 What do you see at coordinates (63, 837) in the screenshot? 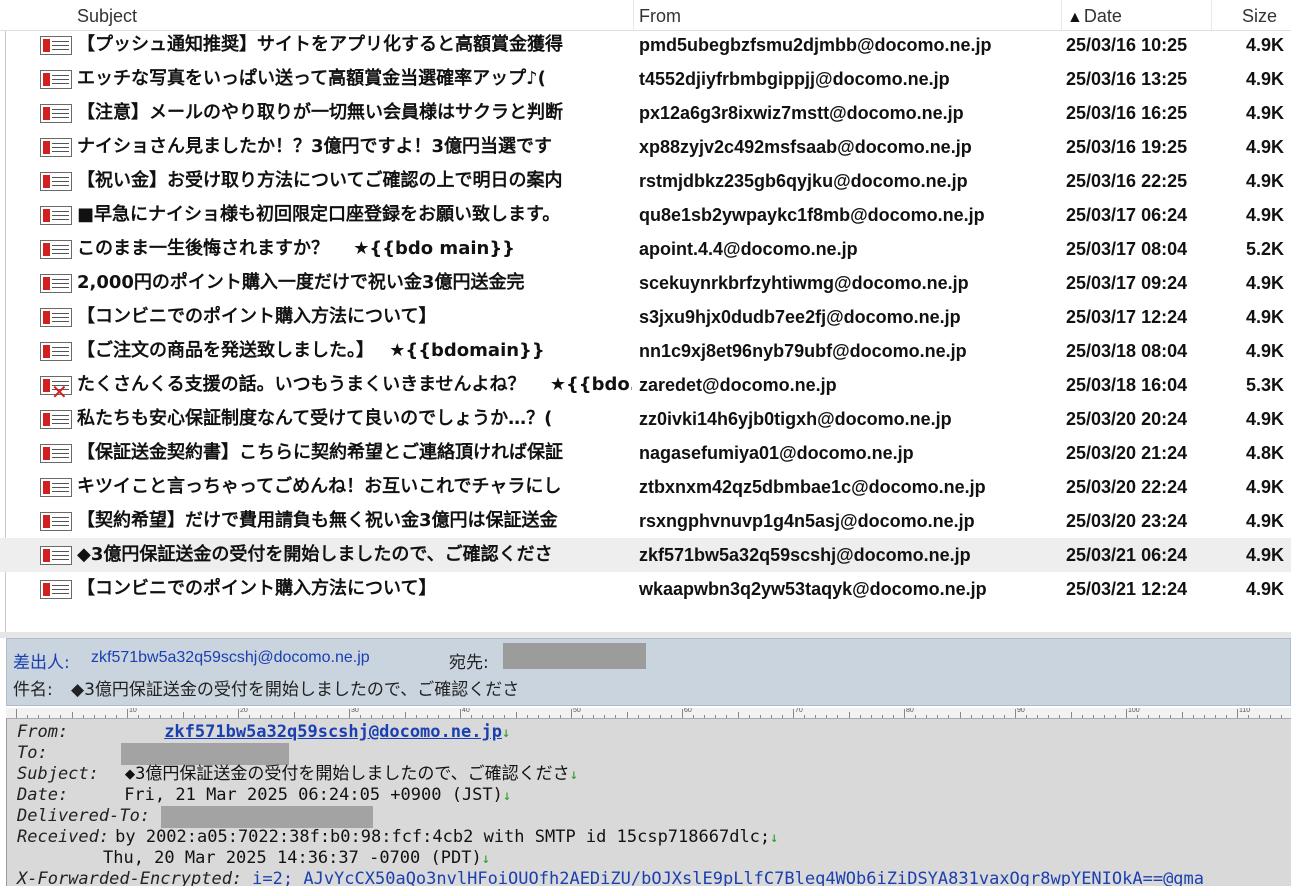
I see `raw-received-key: Received:` at bounding box center [63, 837].